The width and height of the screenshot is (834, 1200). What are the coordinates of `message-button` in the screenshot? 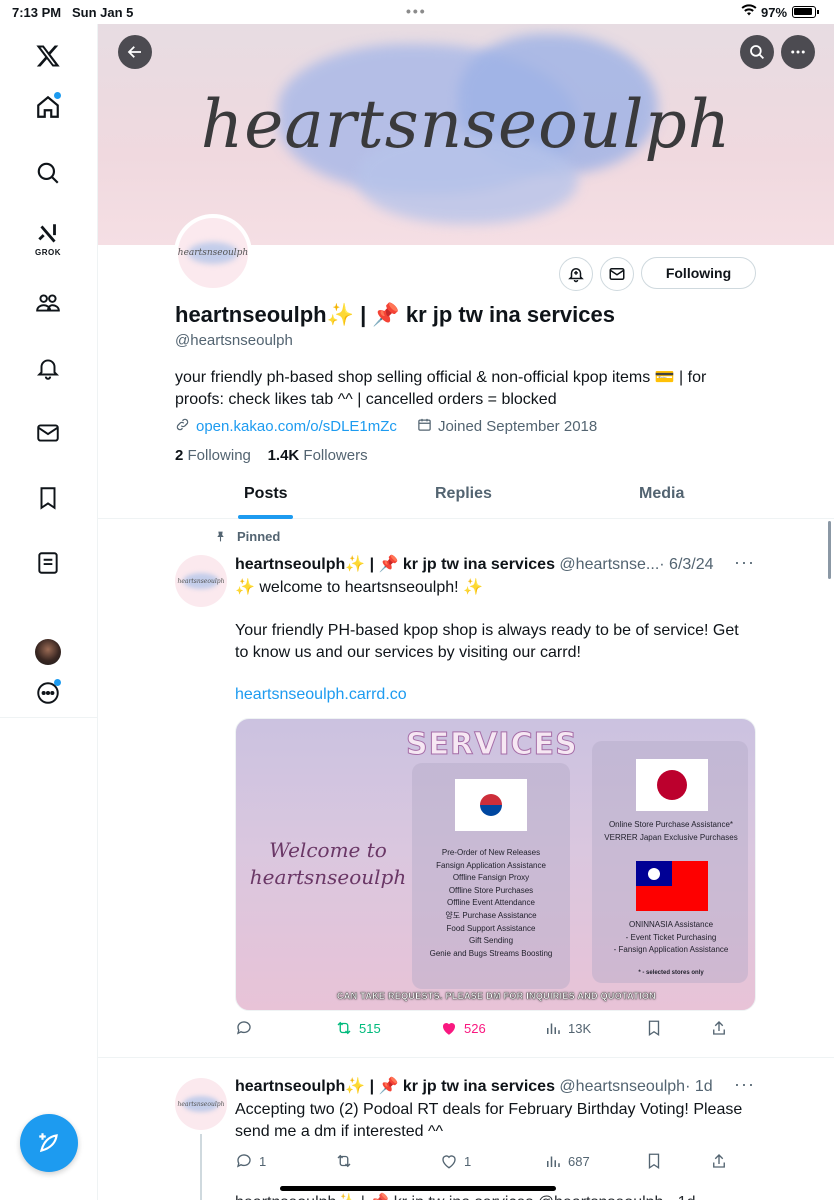 It's located at (617, 274).